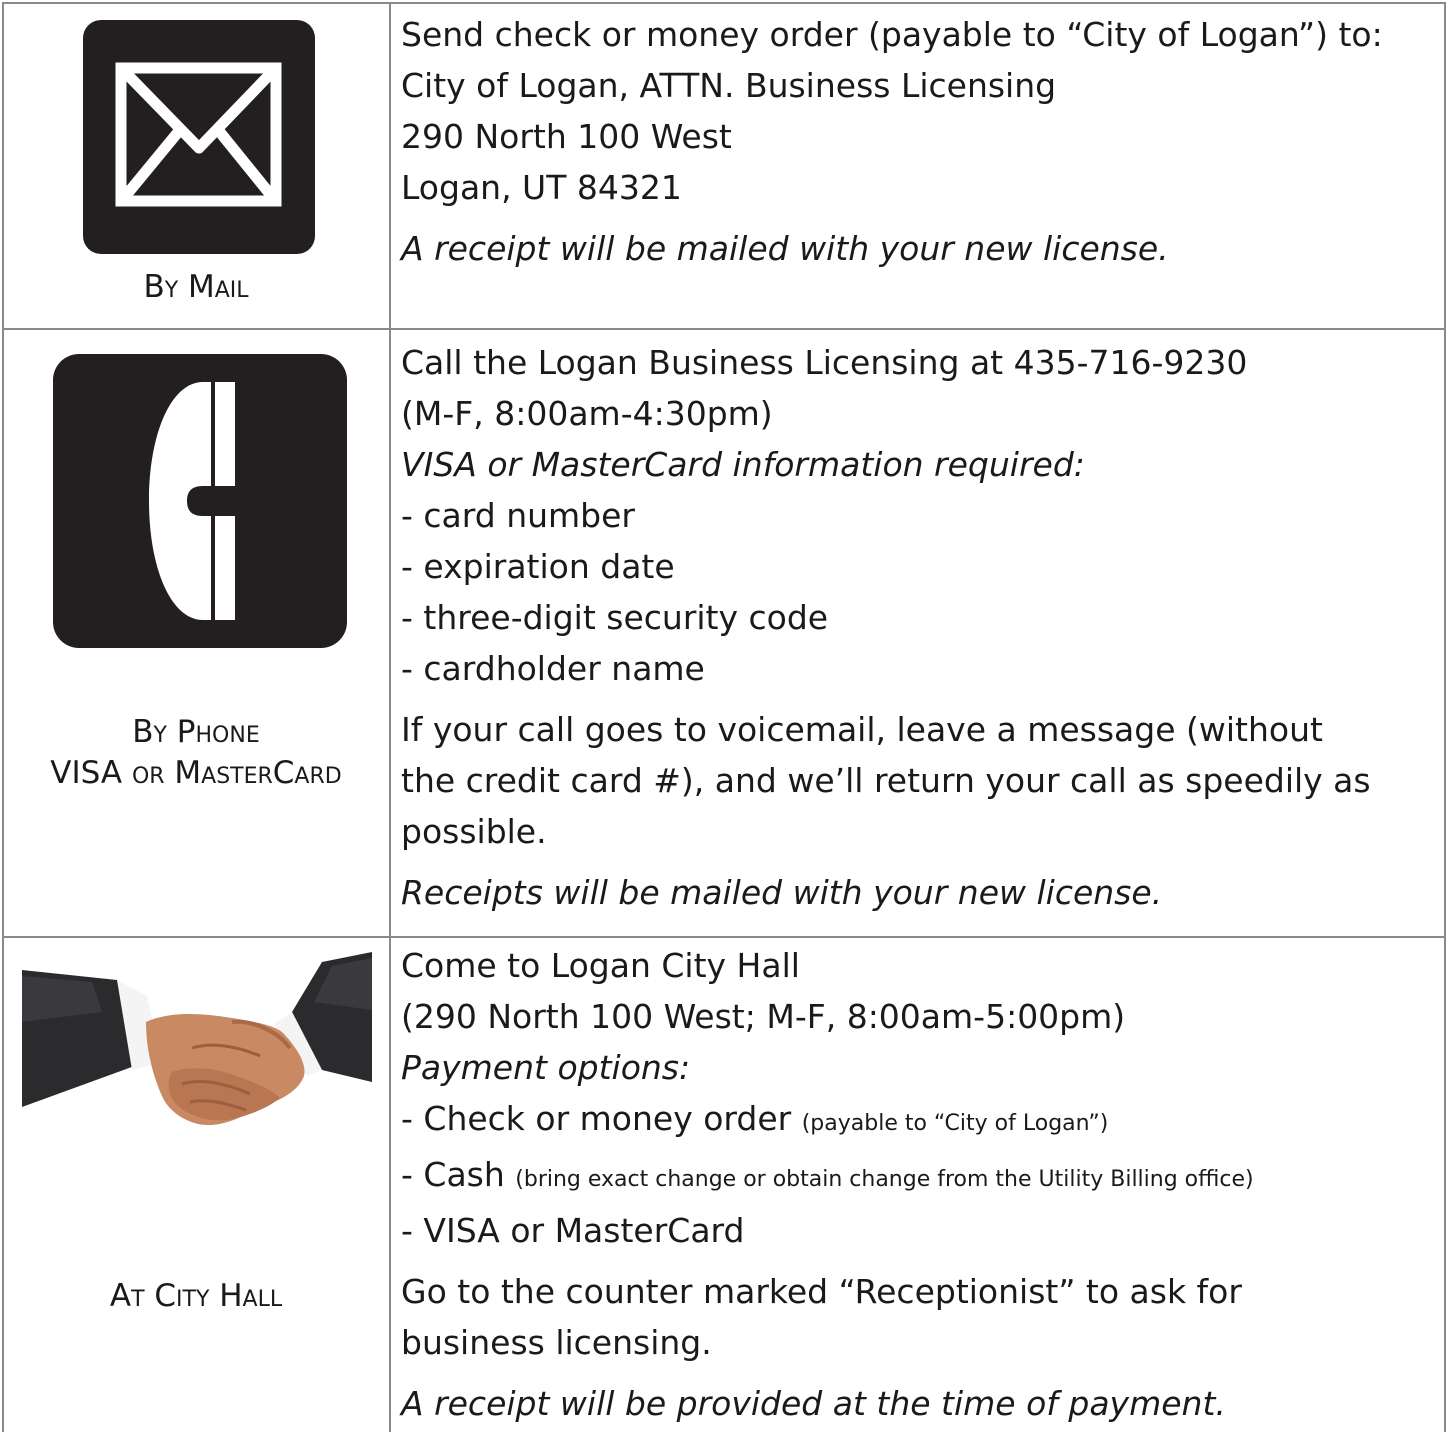 This screenshot has height=1432, width=1448. What do you see at coordinates (390, 717) in the screenshot?
I see `column-divider` at bounding box center [390, 717].